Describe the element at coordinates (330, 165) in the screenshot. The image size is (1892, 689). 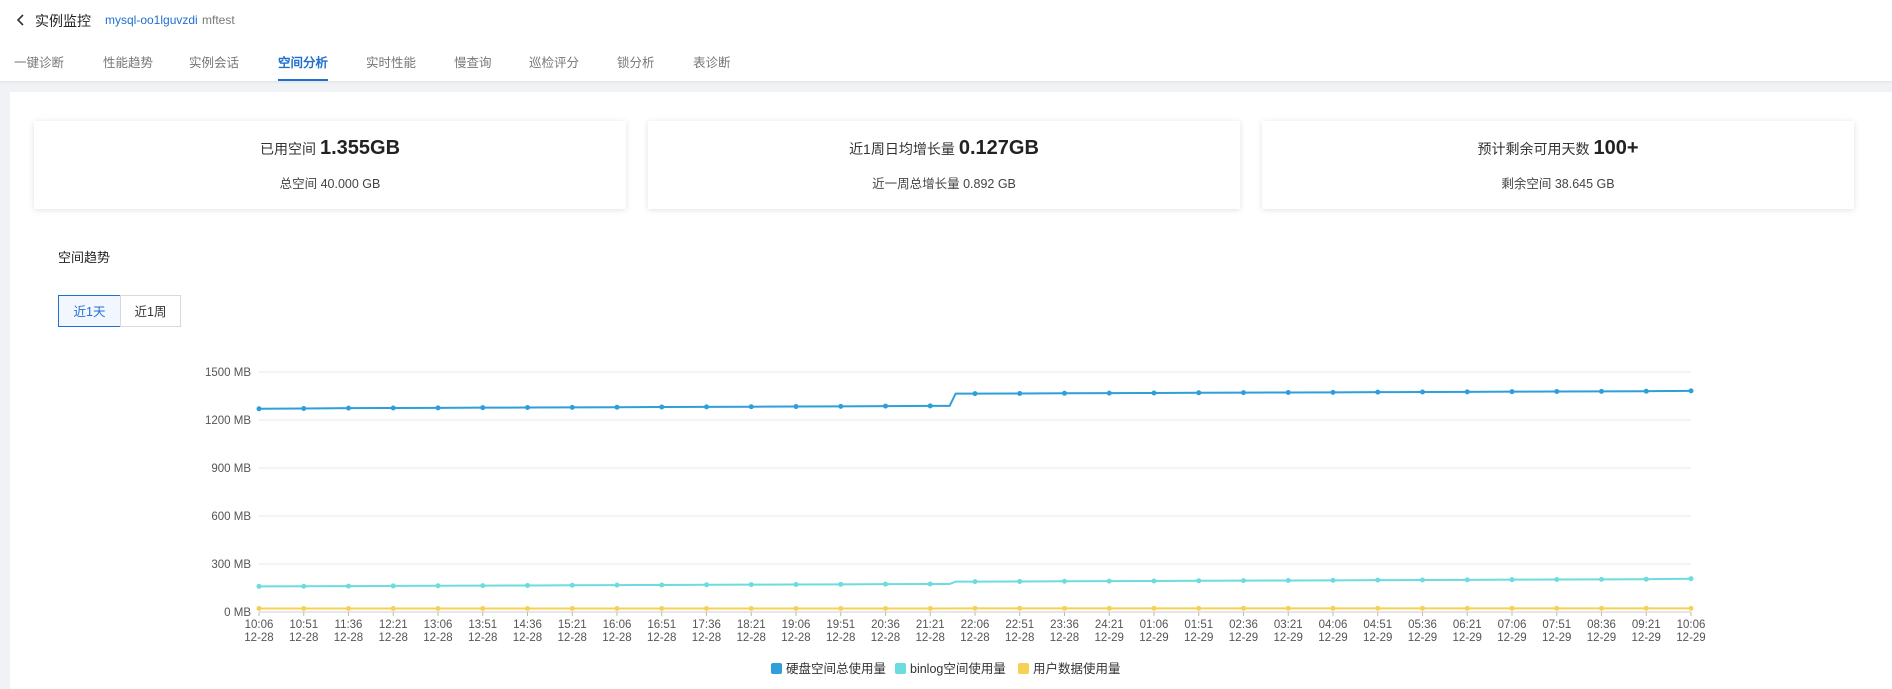
I see `used-space-card: 已用空间 1.355GB 总空间 40.000 GB` at that location.